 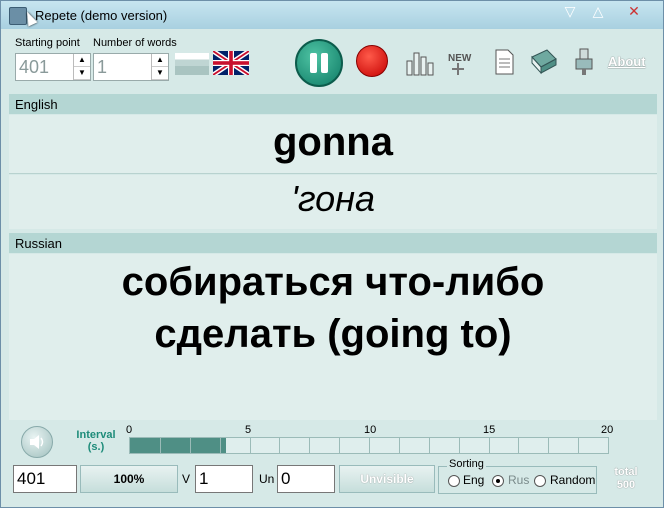 What do you see at coordinates (96, 441) in the screenshot?
I see `interval-label: Interval (s.)` at bounding box center [96, 441].